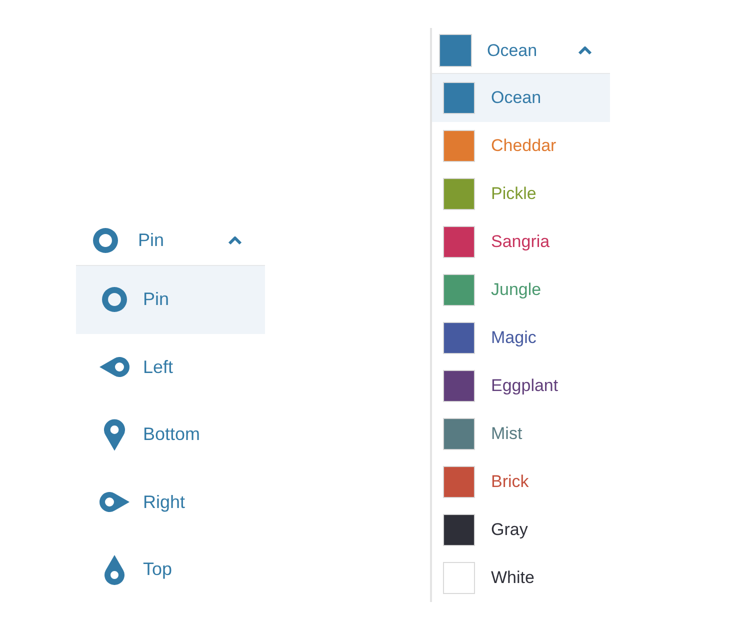  What do you see at coordinates (114, 434) in the screenshot?
I see `map-pin-icon` at bounding box center [114, 434].